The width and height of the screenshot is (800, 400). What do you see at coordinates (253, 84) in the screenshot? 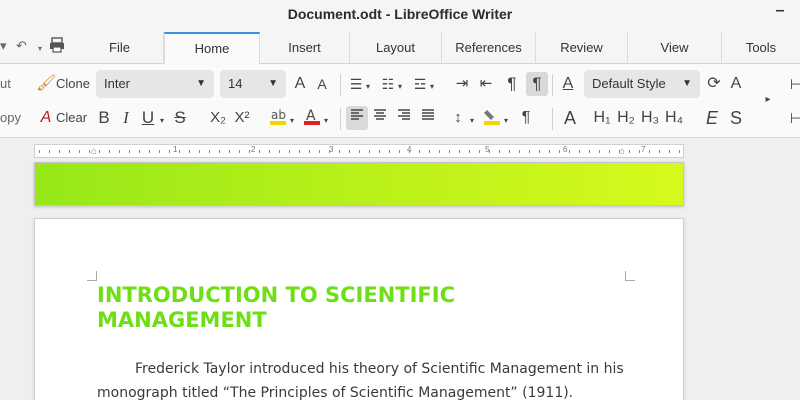
I see `font-size-combo: 14 ▼` at bounding box center [253, 84].